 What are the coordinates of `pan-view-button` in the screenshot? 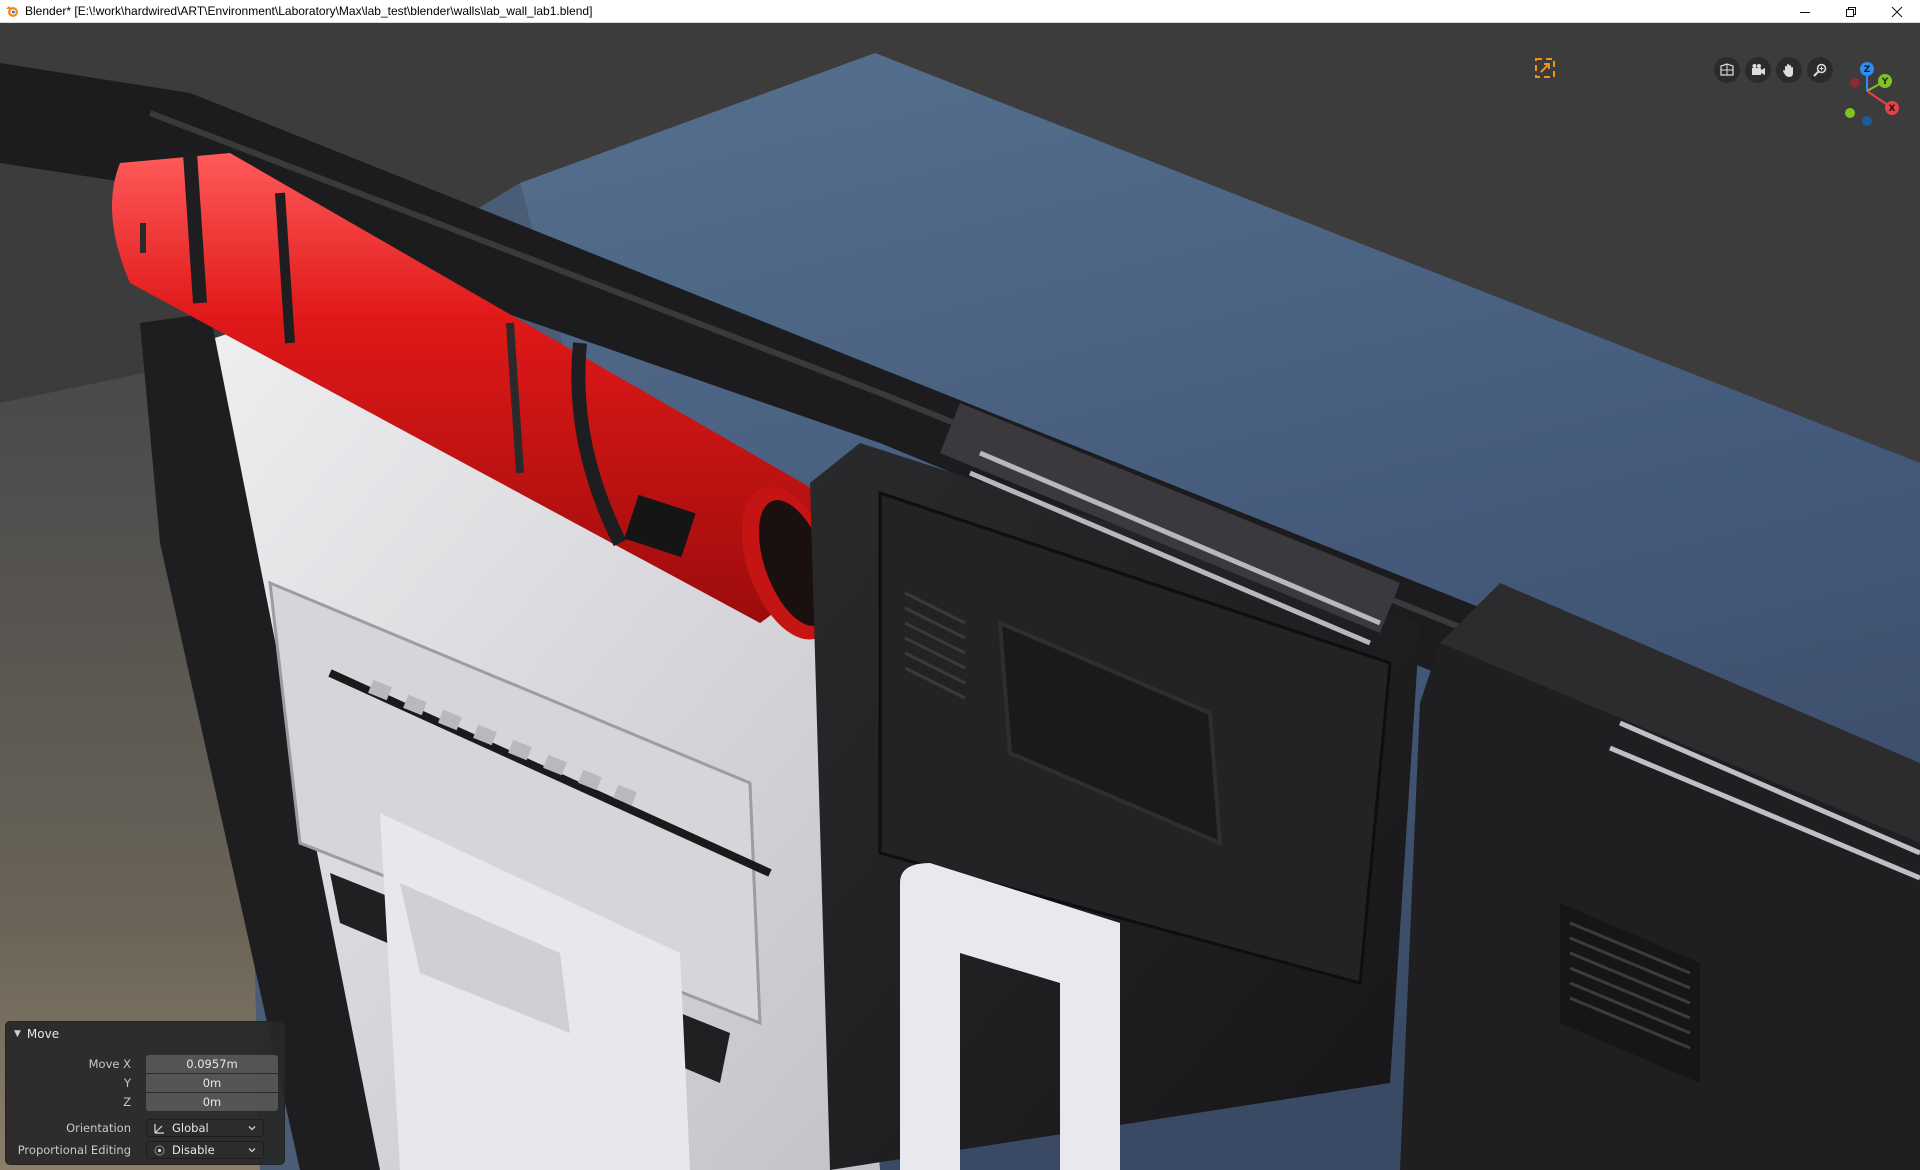 It's located at (1789, 70).